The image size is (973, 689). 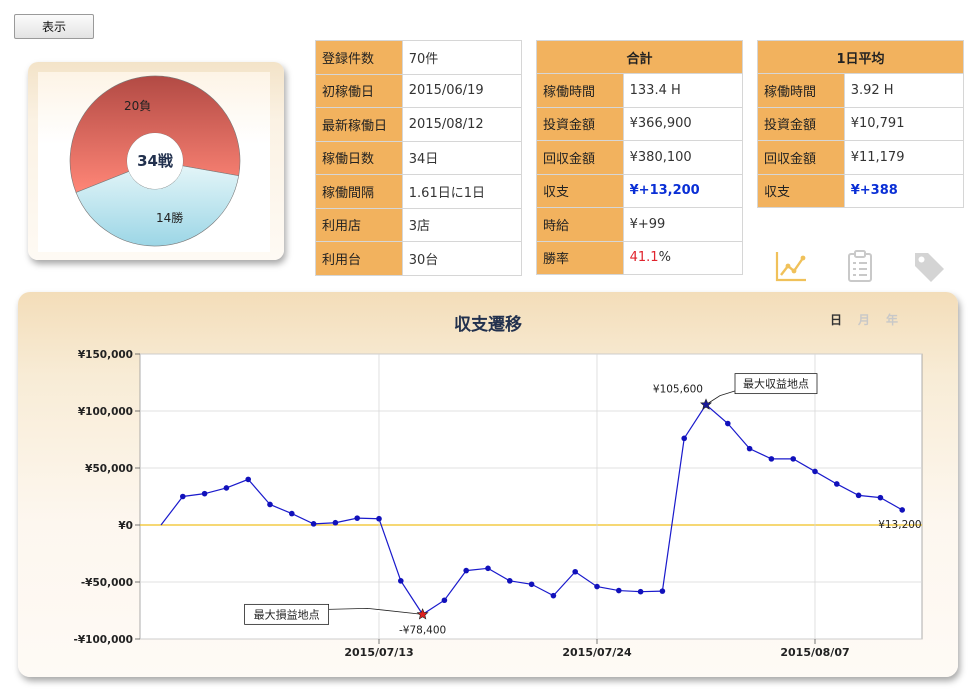 What do you see at coordinates (904, 90) in the screenshot?
I see `row-value: 3.92 H` at bounding box center [904, 90].